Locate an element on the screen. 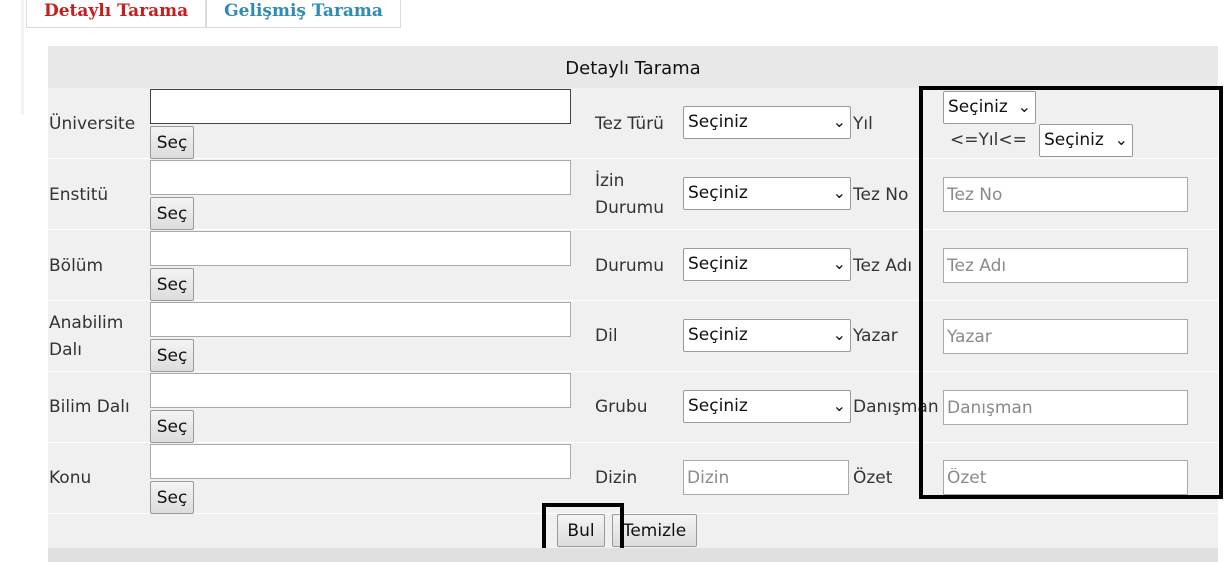 The height and width of the screenshot is (562, 1226). durumu-selected: Seçiniz is located at coordinates (718, 264).